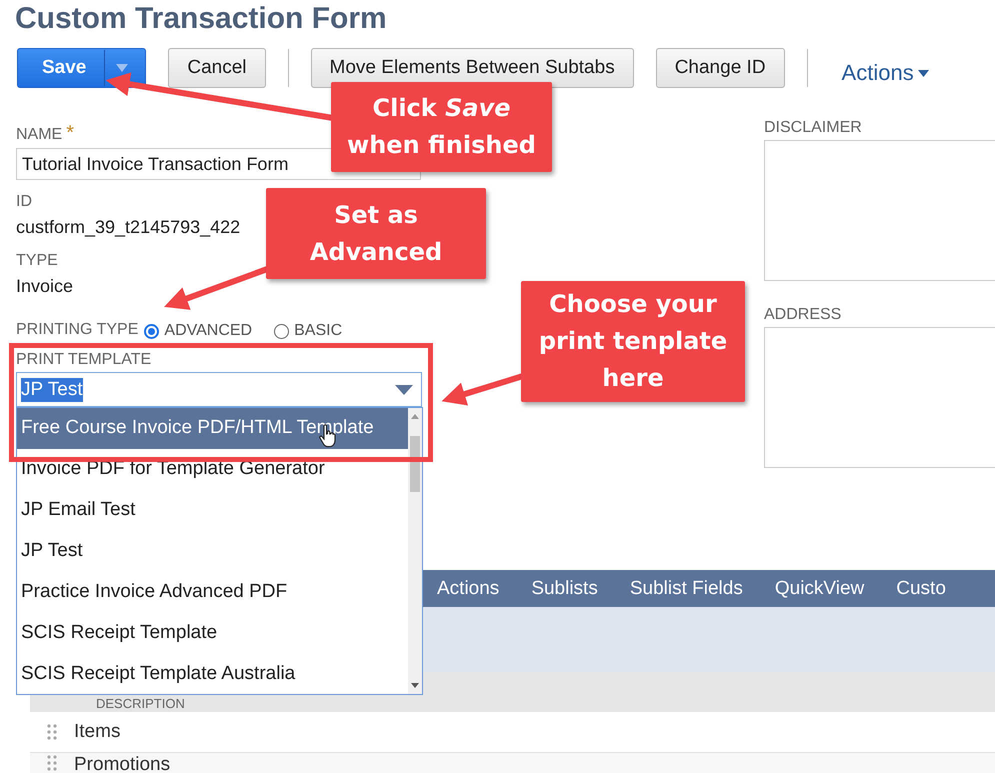 Image resolution: width=995 pixels, height=773 pixels. What do you see at coordinates (212, 633) in the screenshot?
I see `dropdown-option: SCIS Receipt Template` at bounding box center [212, 633].